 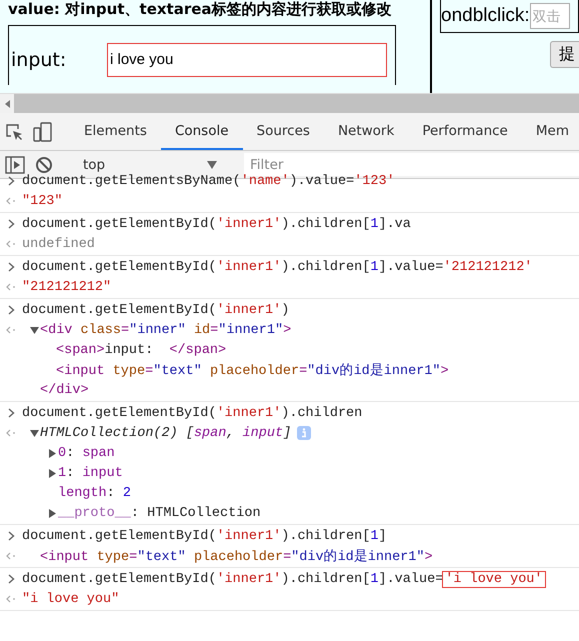 I want to click on clear-console-icon, so click(x=44, y=165).